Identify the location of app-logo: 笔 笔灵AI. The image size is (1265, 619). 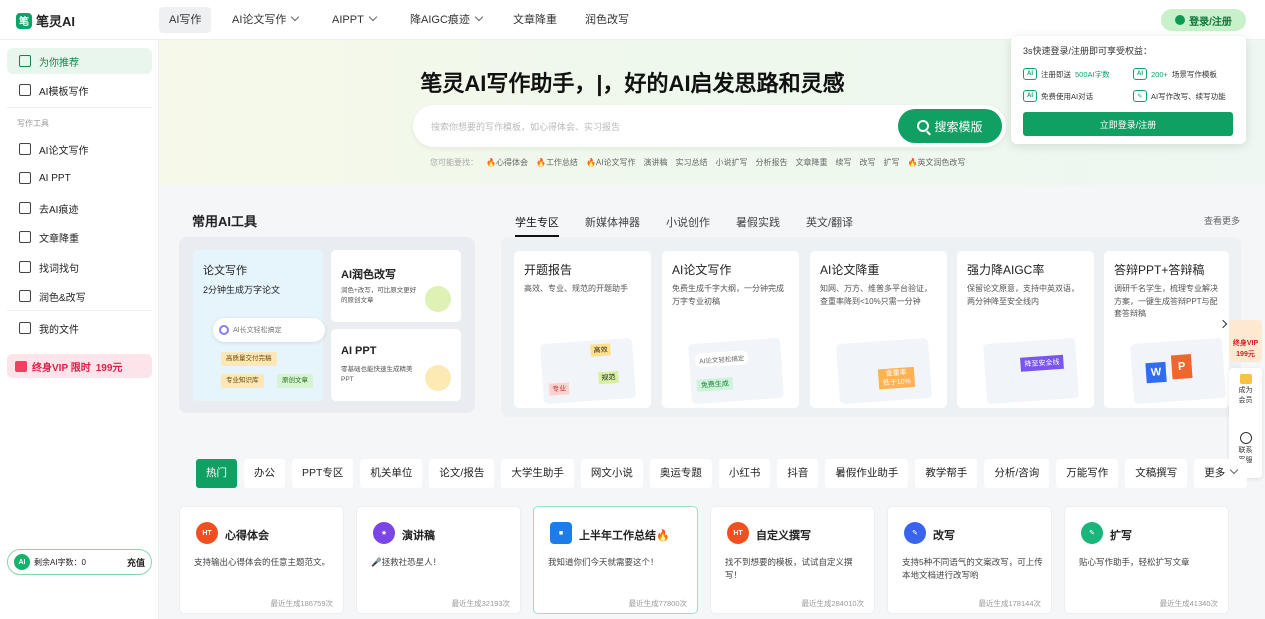
(45, 20).